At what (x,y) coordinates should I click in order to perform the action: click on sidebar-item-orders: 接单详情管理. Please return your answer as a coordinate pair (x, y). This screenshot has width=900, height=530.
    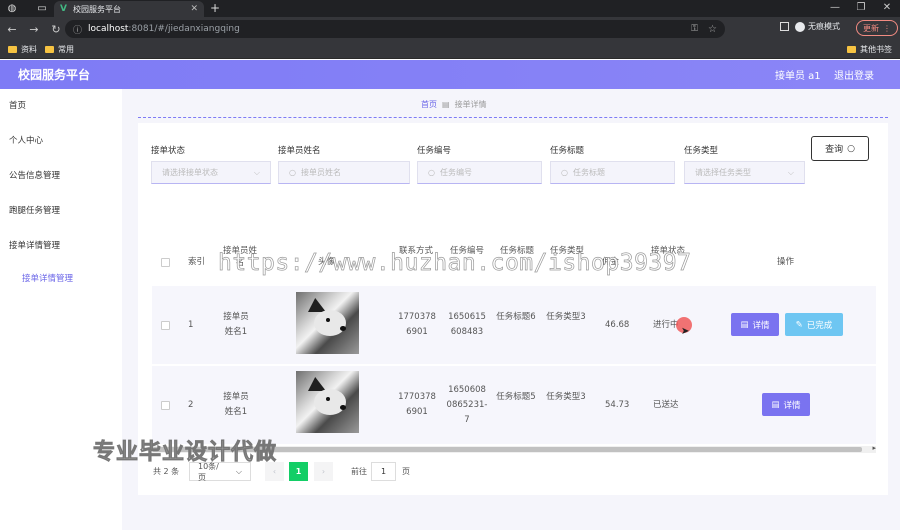
    Looking at the image, I should click on (34, 245).